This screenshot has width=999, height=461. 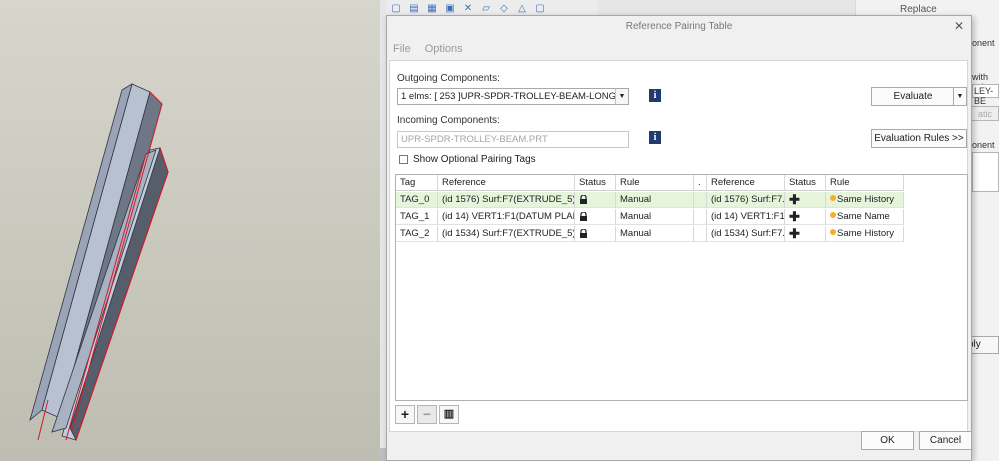 I want to click on ok-button: OK, so click(x=887, y=440).